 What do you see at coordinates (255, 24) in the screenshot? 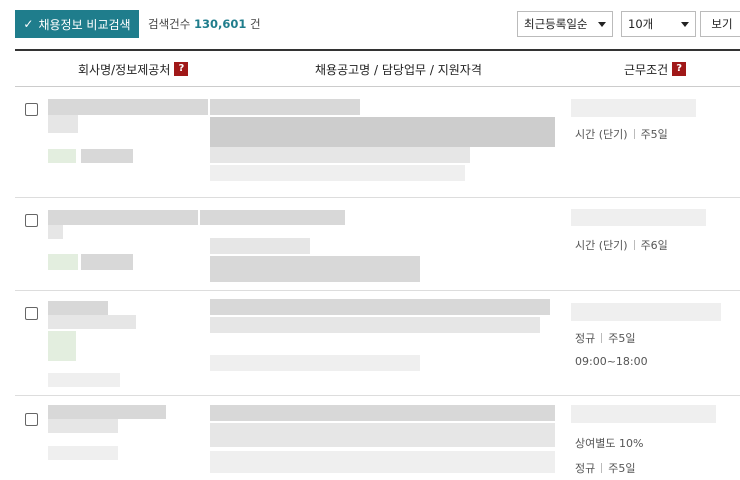
I see `count-unit: 건` at bounding box center [255, 24].